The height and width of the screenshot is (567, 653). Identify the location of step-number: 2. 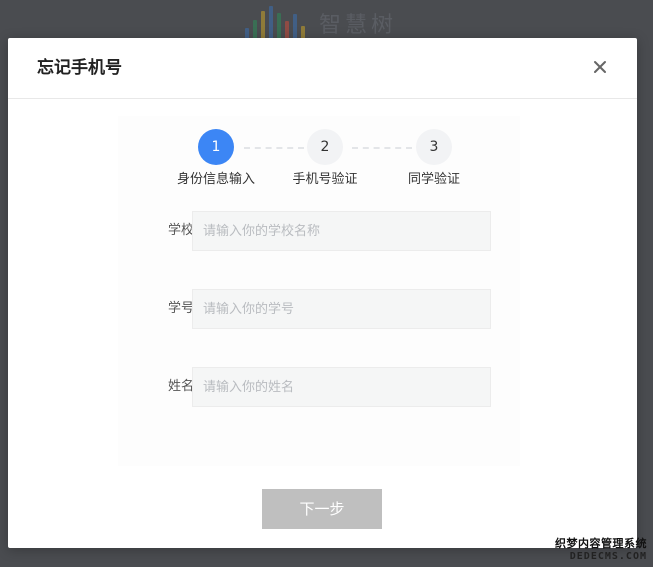
(325, 147).